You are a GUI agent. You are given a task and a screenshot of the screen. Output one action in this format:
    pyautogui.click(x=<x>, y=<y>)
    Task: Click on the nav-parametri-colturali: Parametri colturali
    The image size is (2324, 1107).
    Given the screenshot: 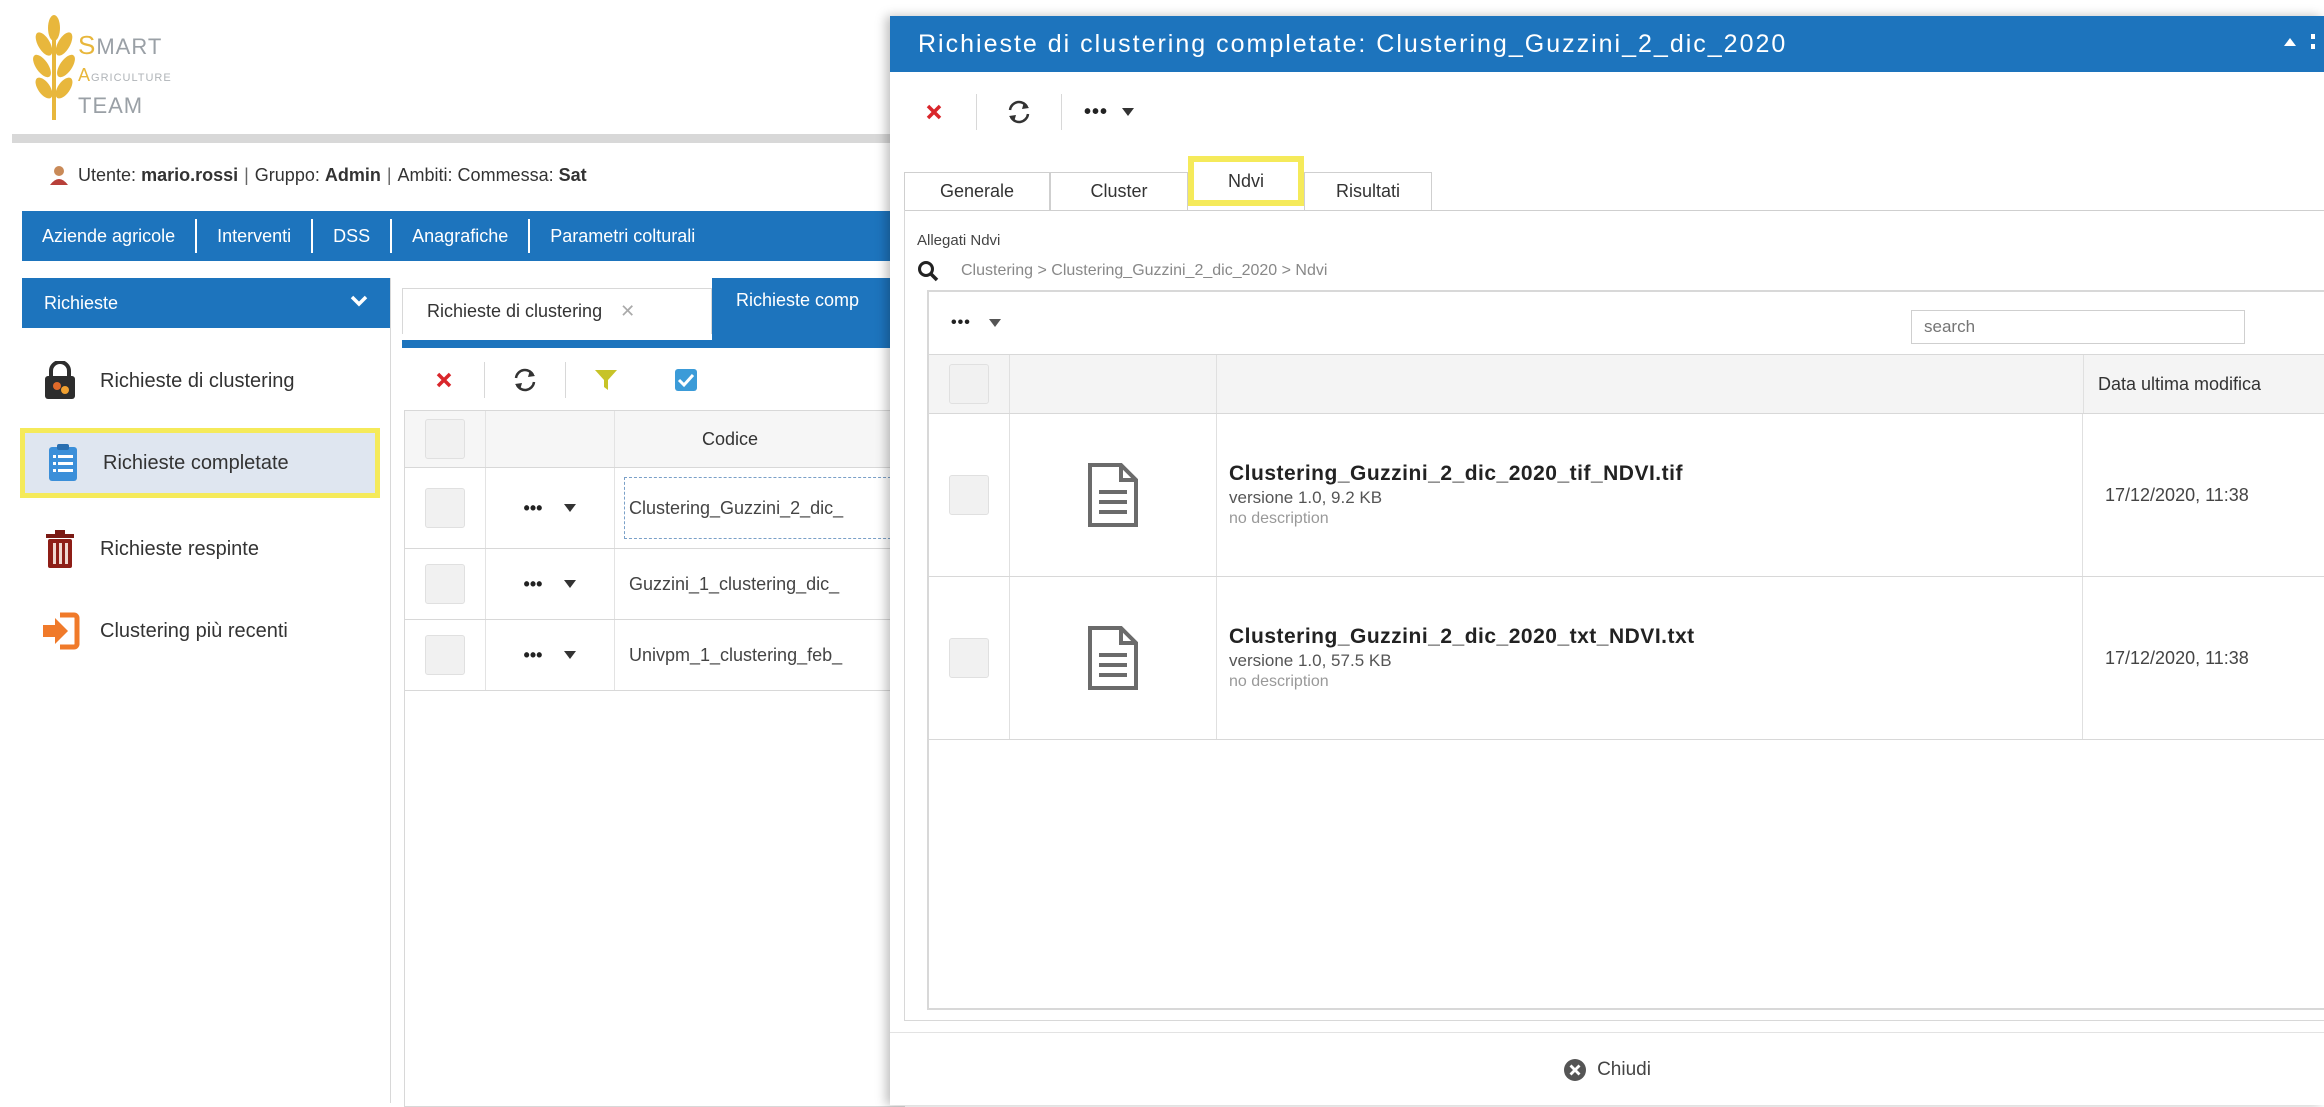 What is the action you would take?
    pyautogui.click(x=622, y=236)
    